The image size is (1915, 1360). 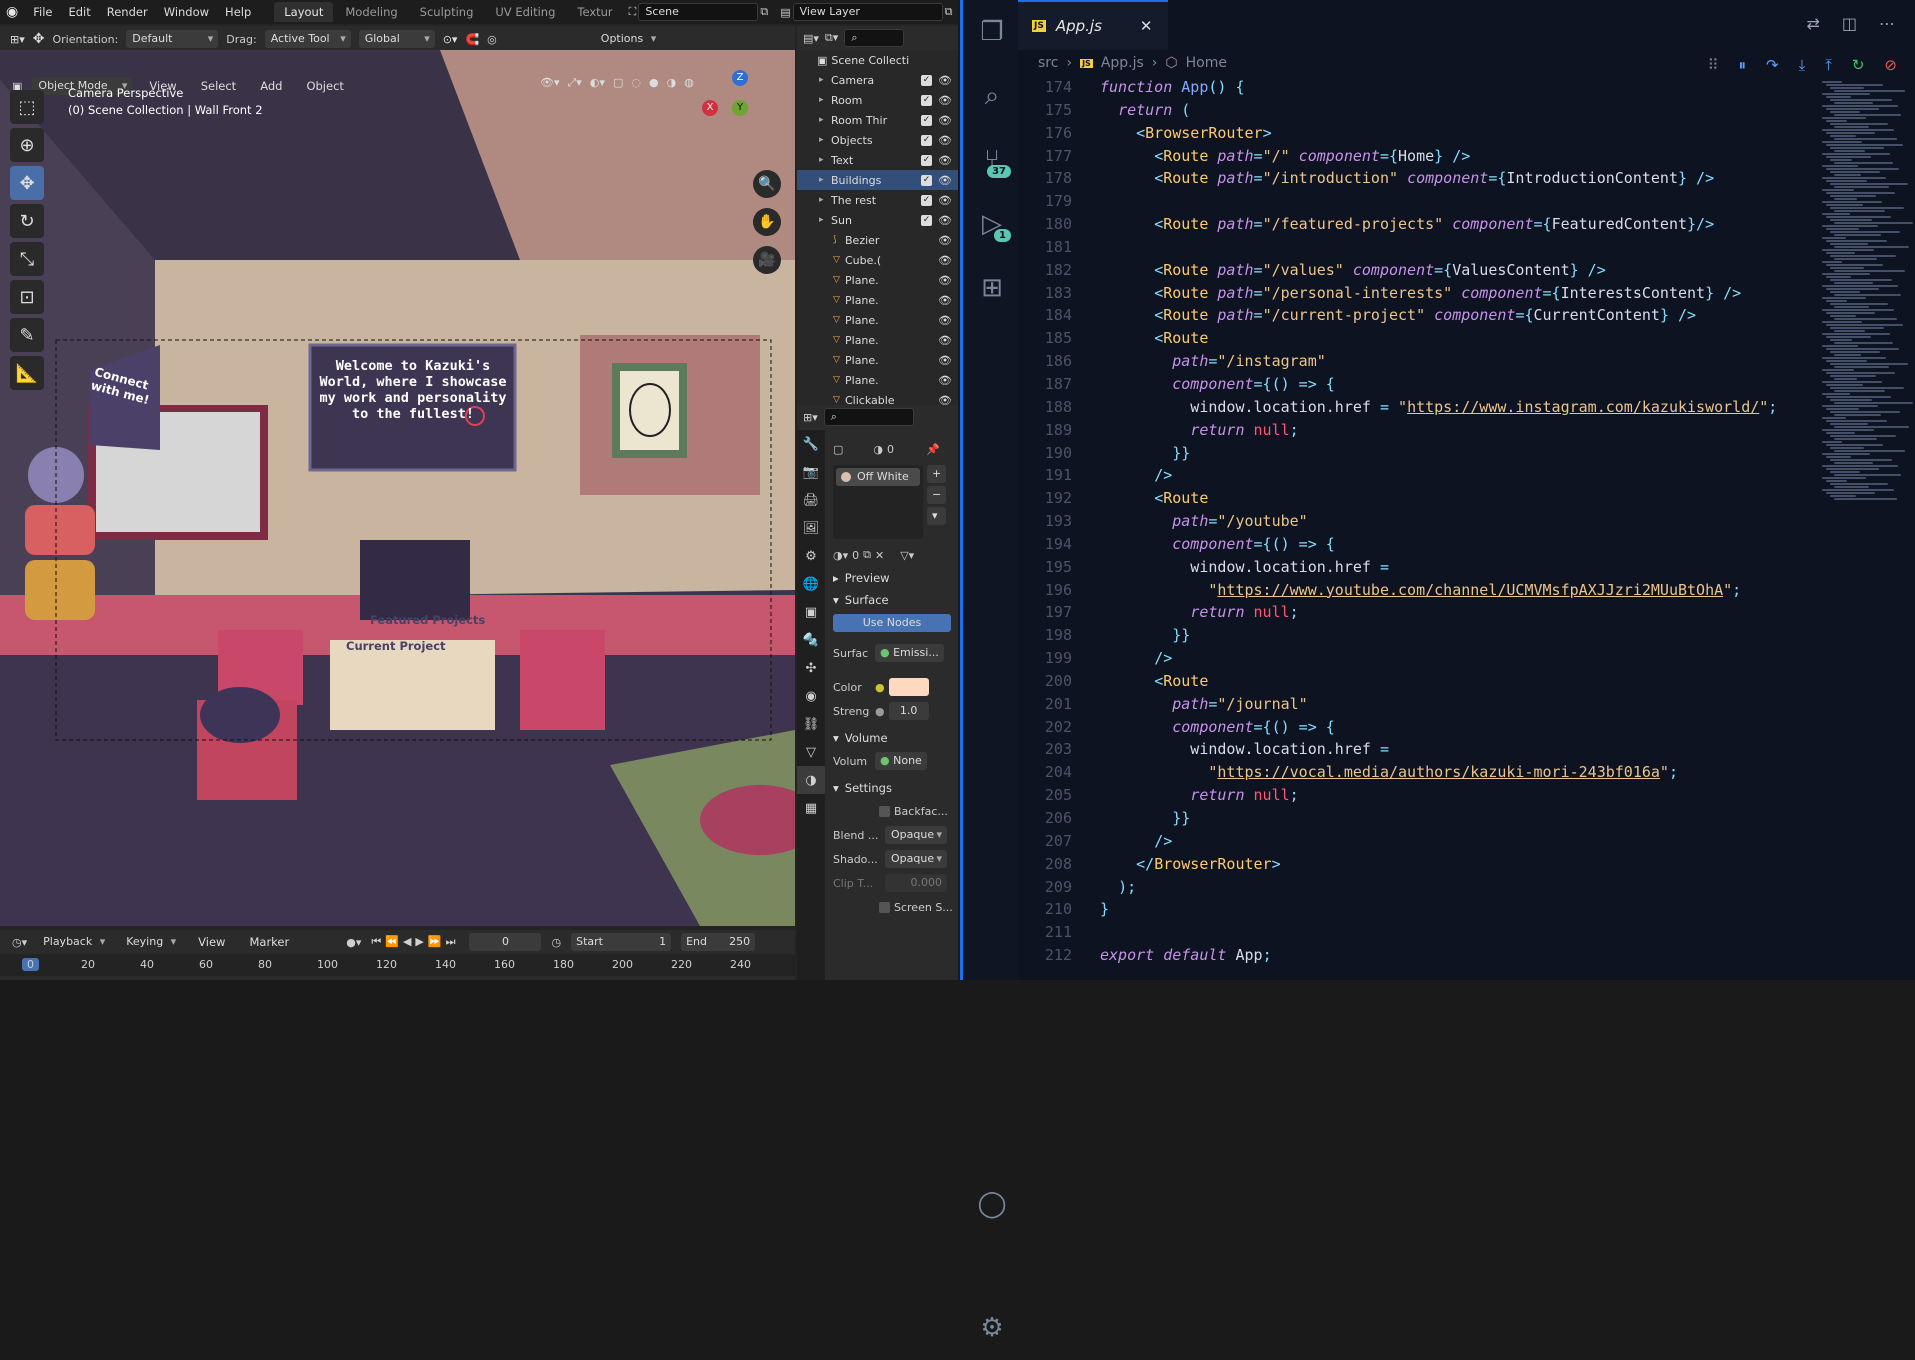 I want to click on material-slot-item: Off White, so click(x=878, y=477).